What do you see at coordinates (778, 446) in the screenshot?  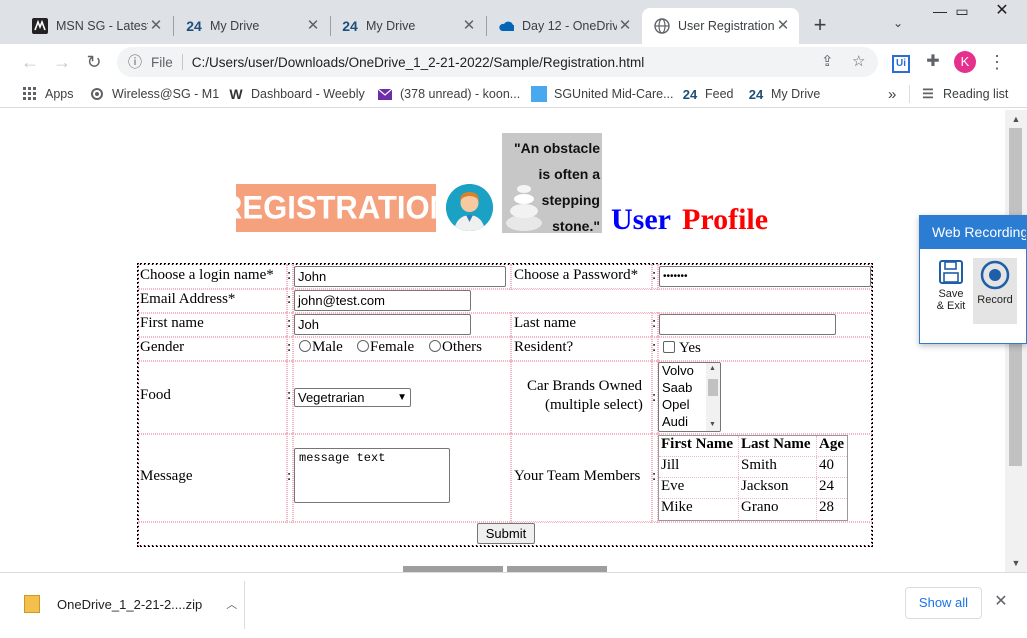 I see `column-header: Last Name` at bounding box center [778, 446].